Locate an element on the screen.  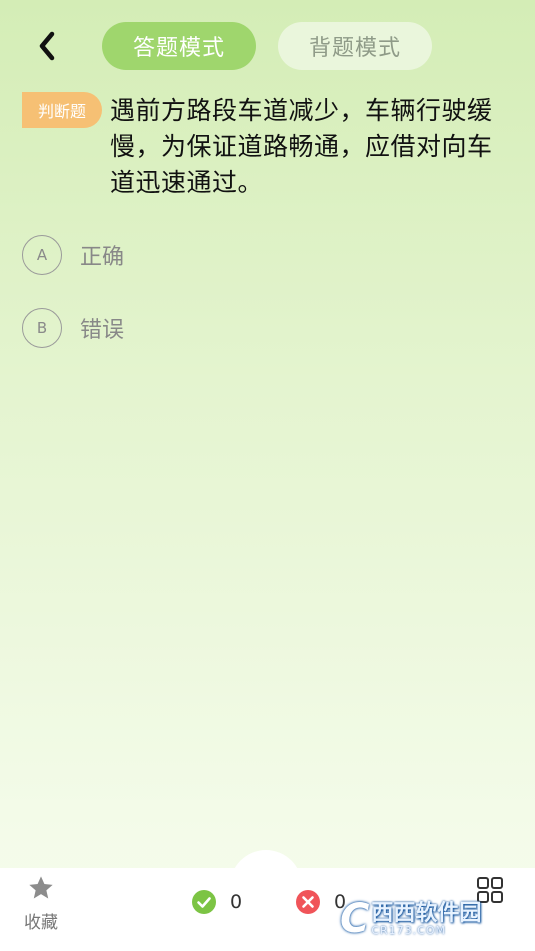
back-button is located at coordinates (47, 46).